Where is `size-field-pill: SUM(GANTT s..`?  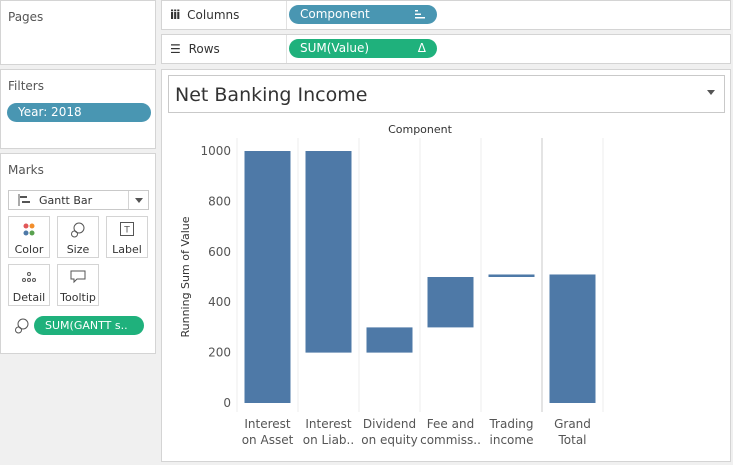
size-field-pill: SUM(GANTT s.. is located at coordinates (89, 325).